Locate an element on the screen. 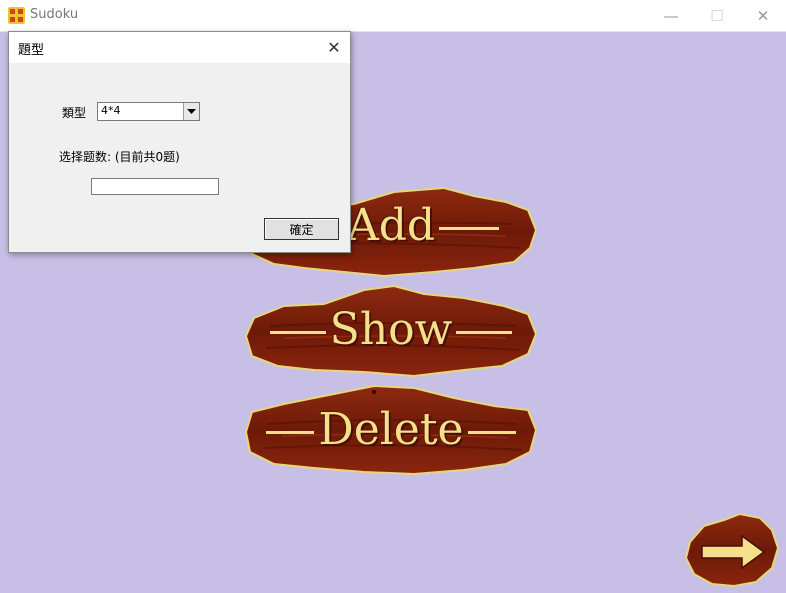  delete-sign-label: Delete is located at coordinates (391, 429).